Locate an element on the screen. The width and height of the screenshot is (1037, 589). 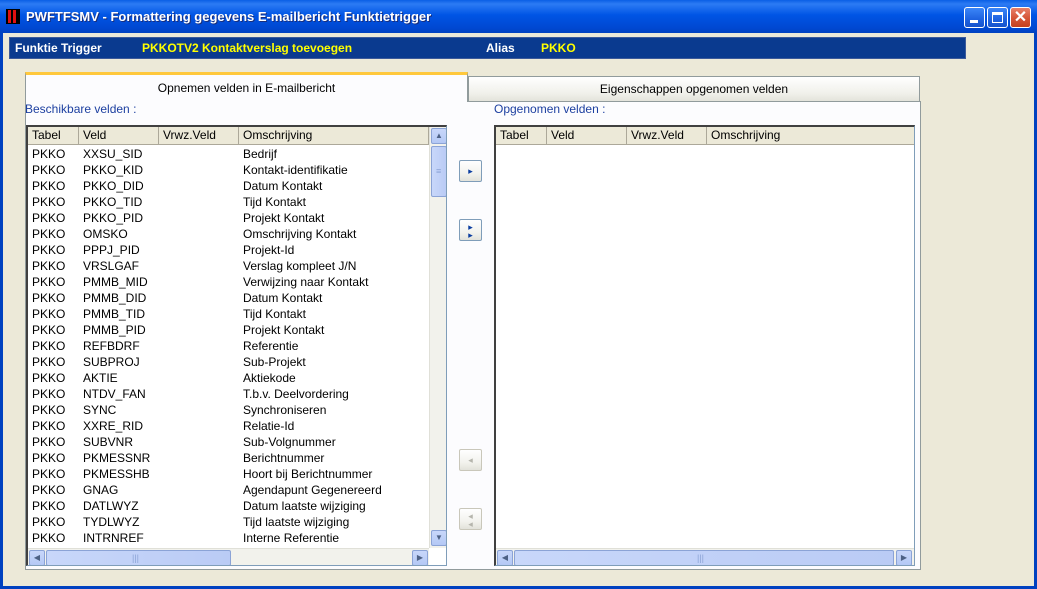
cell-omschrijving: Bedrijf is located at coordinates (260, 154).